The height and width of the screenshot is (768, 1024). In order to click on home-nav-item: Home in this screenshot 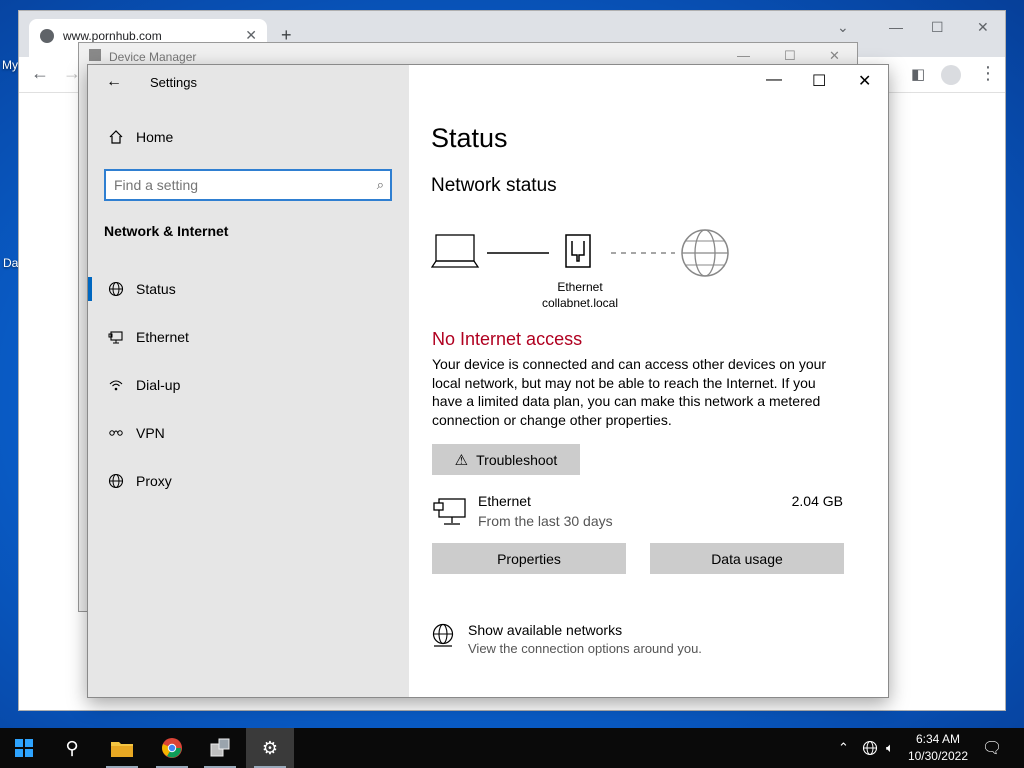, I will do `click(138, 137)`.